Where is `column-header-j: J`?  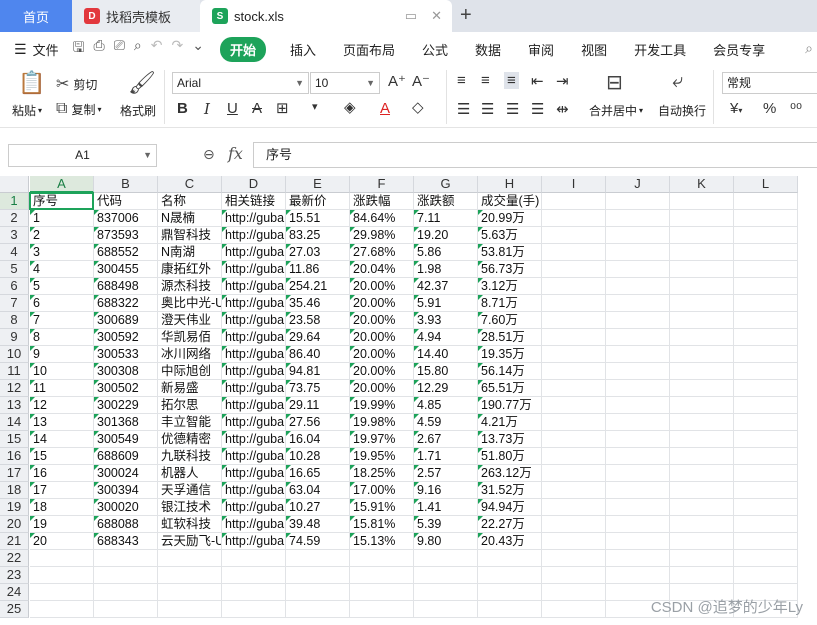
column-header-j: J is located at coordinates (638, 184).